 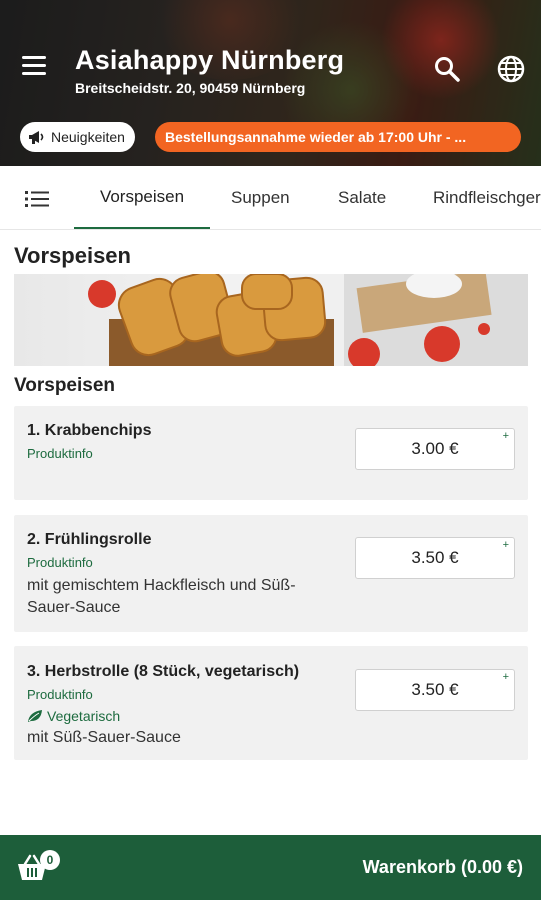 What do you see at coordinates (271, 453) in the screenshot?
I see `menu-item-card: 1. Krabbenchips Produktinfo 3.00 € +` at bounding box center [271, 453].